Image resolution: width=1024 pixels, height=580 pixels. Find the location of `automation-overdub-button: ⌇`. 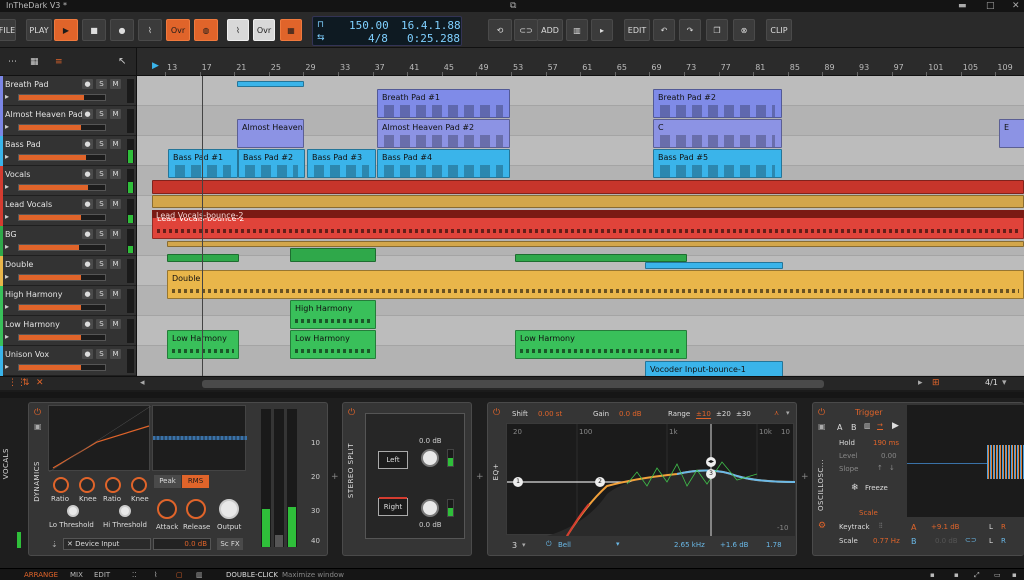

automation-overdub-button: ⌇ is located at coordinates (238, 30).